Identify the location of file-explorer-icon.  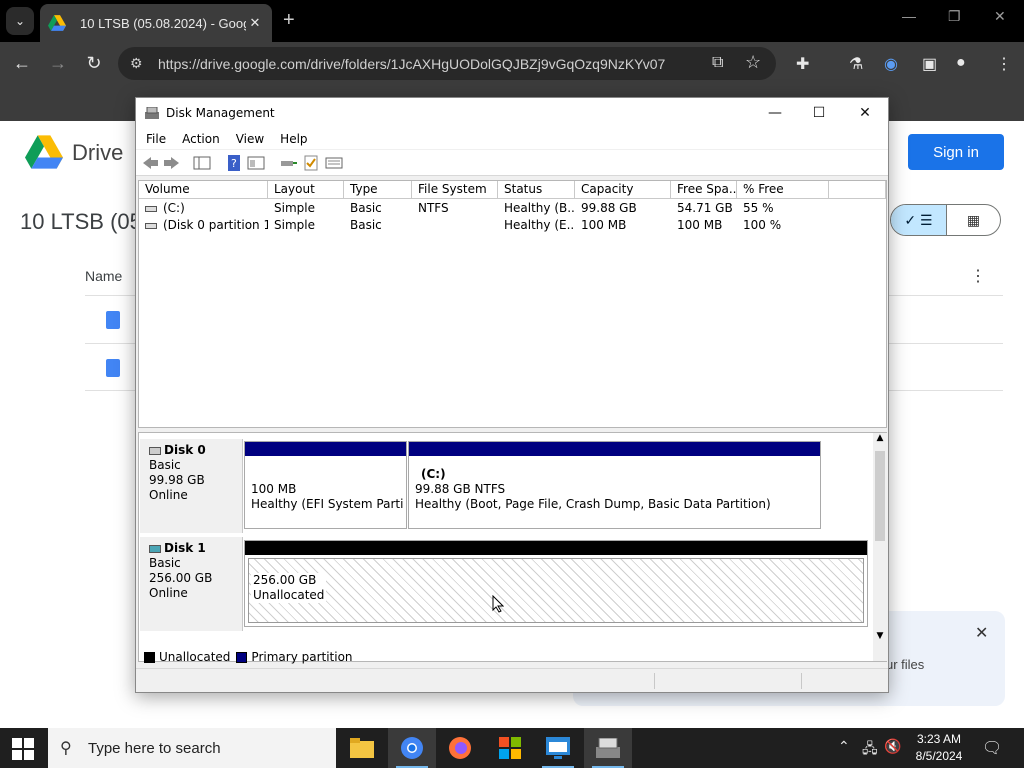
(362, 748).